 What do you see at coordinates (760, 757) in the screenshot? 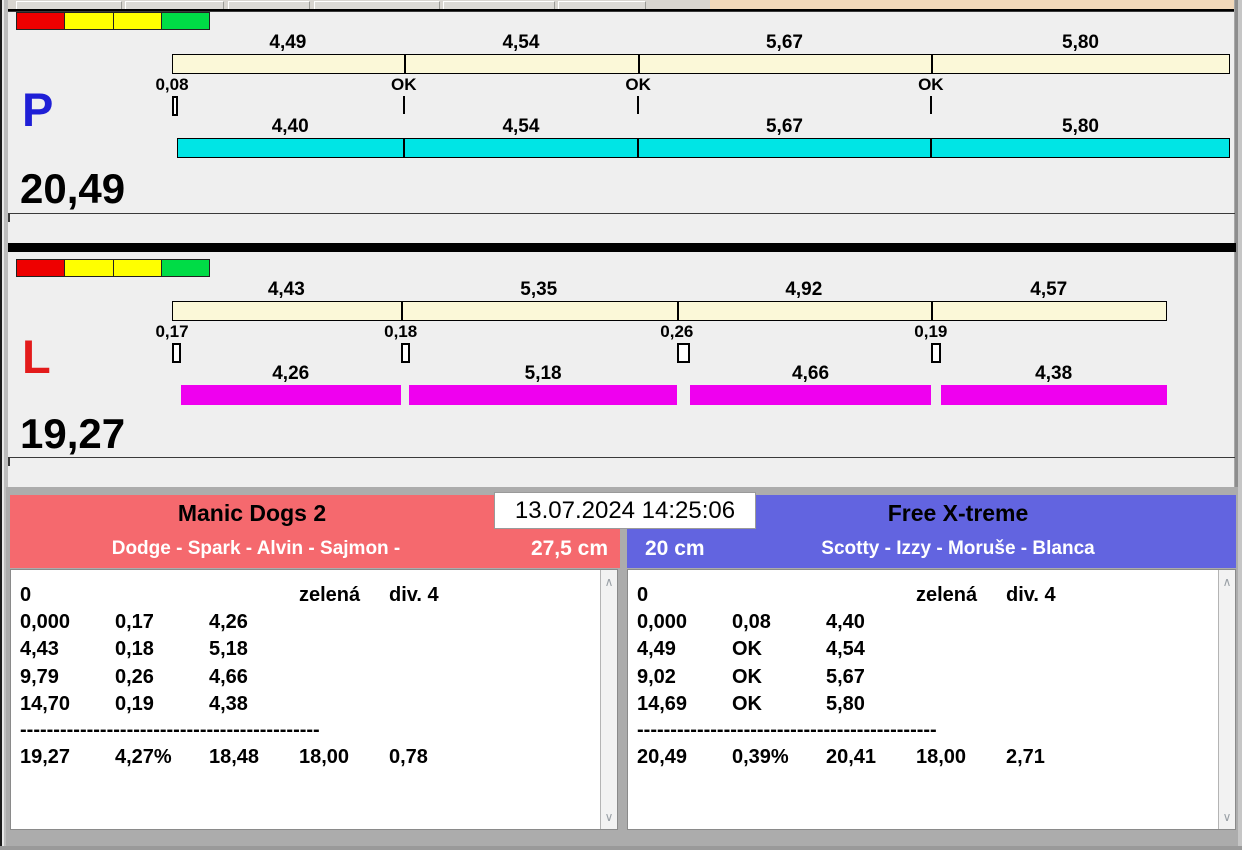
I see `table-total-cell: 0,39%` at bounding box center [760, 757].